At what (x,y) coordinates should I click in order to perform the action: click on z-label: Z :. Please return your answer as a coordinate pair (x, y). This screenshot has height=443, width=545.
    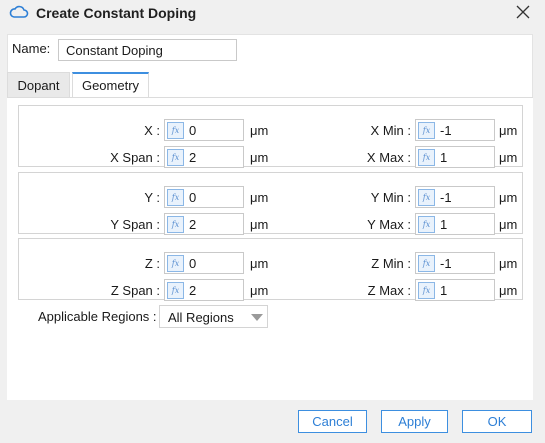
    Looking at the image, I should click on (152, 263).